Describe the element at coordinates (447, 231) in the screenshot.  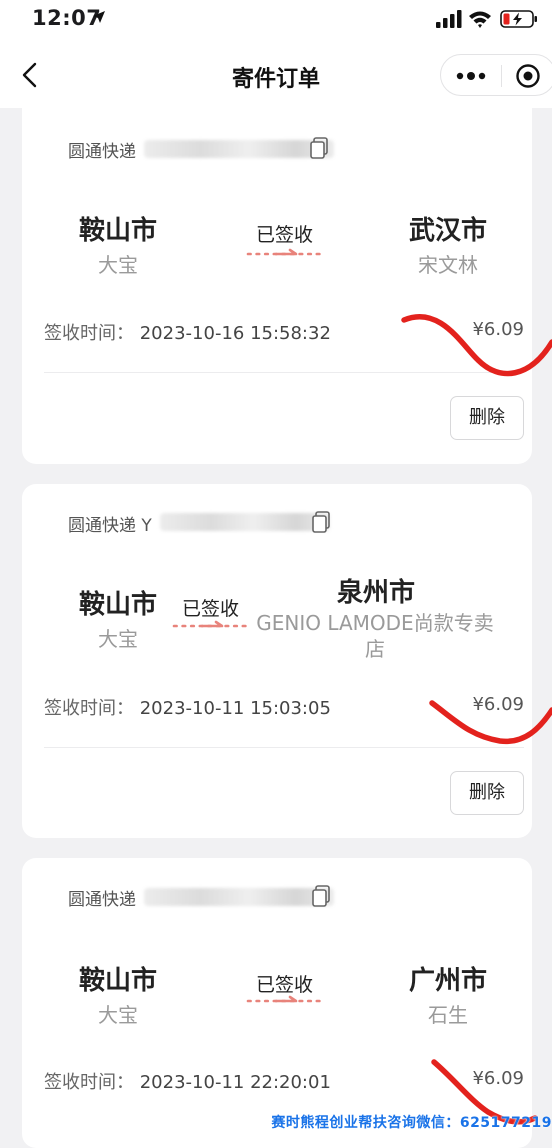
I see `to-city: 武汉市` at that location.